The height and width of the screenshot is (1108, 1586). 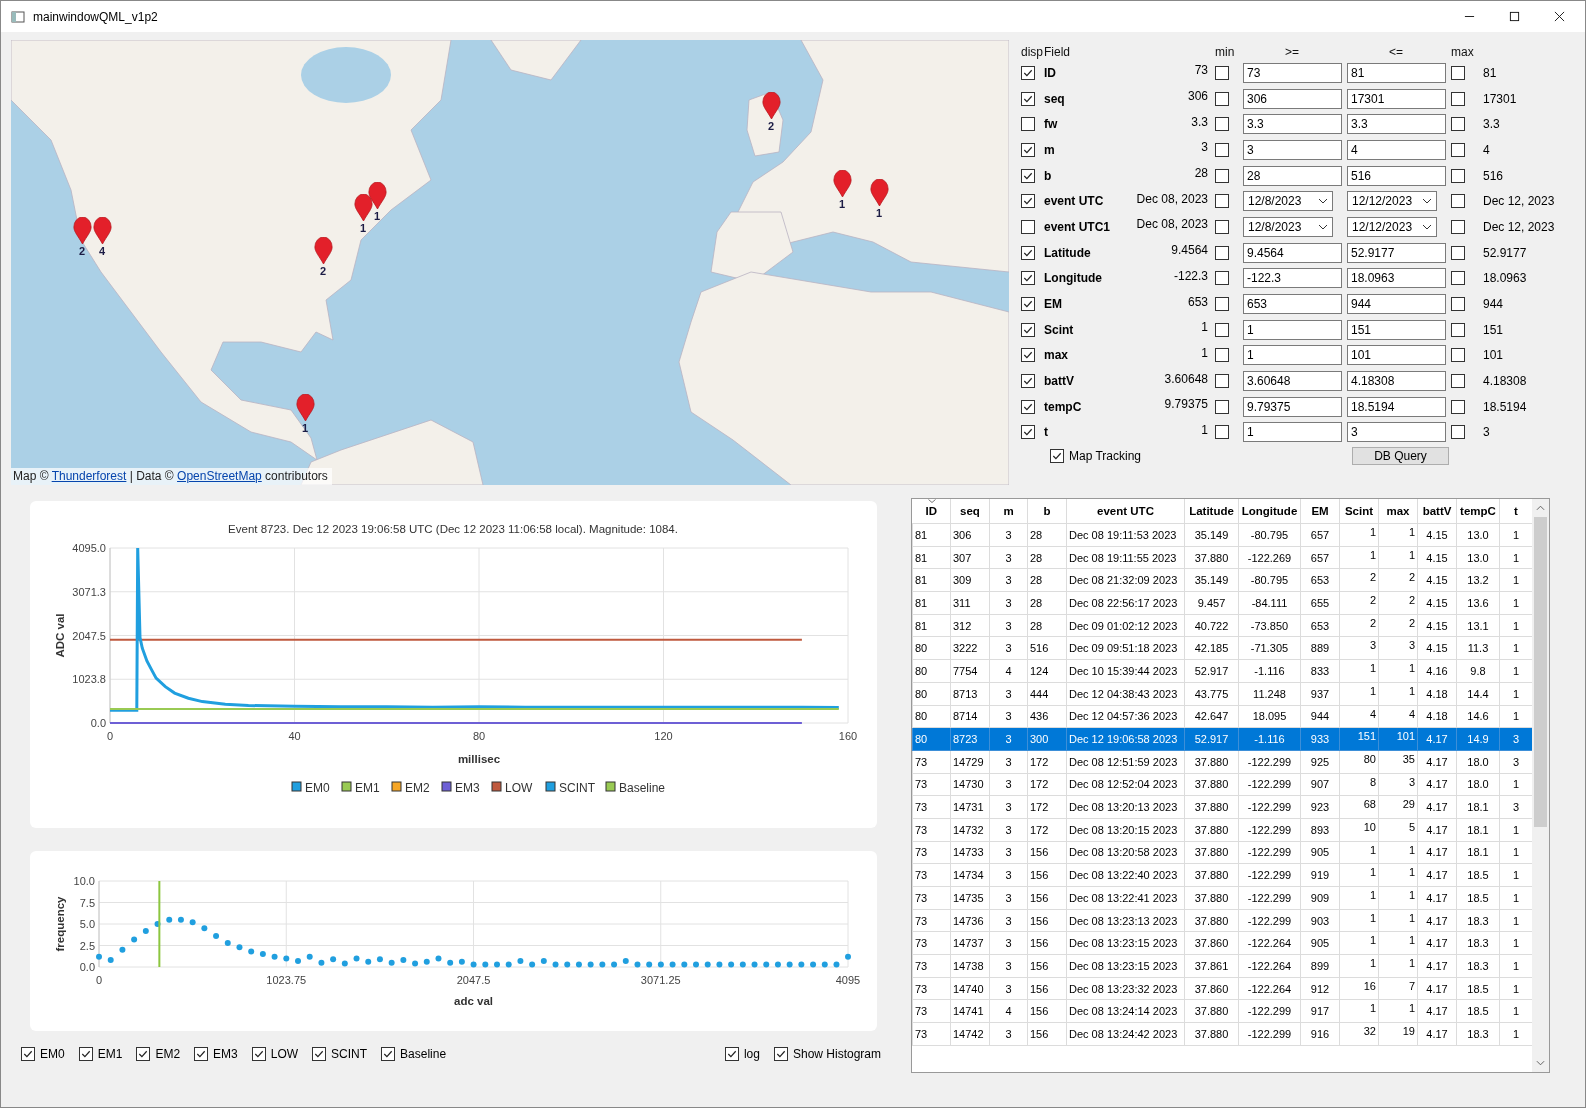 What do you see at coordinates (1292, 252) in the screenshot?
I see `input-field: 9.4564` at bounding box center [1292, 252].